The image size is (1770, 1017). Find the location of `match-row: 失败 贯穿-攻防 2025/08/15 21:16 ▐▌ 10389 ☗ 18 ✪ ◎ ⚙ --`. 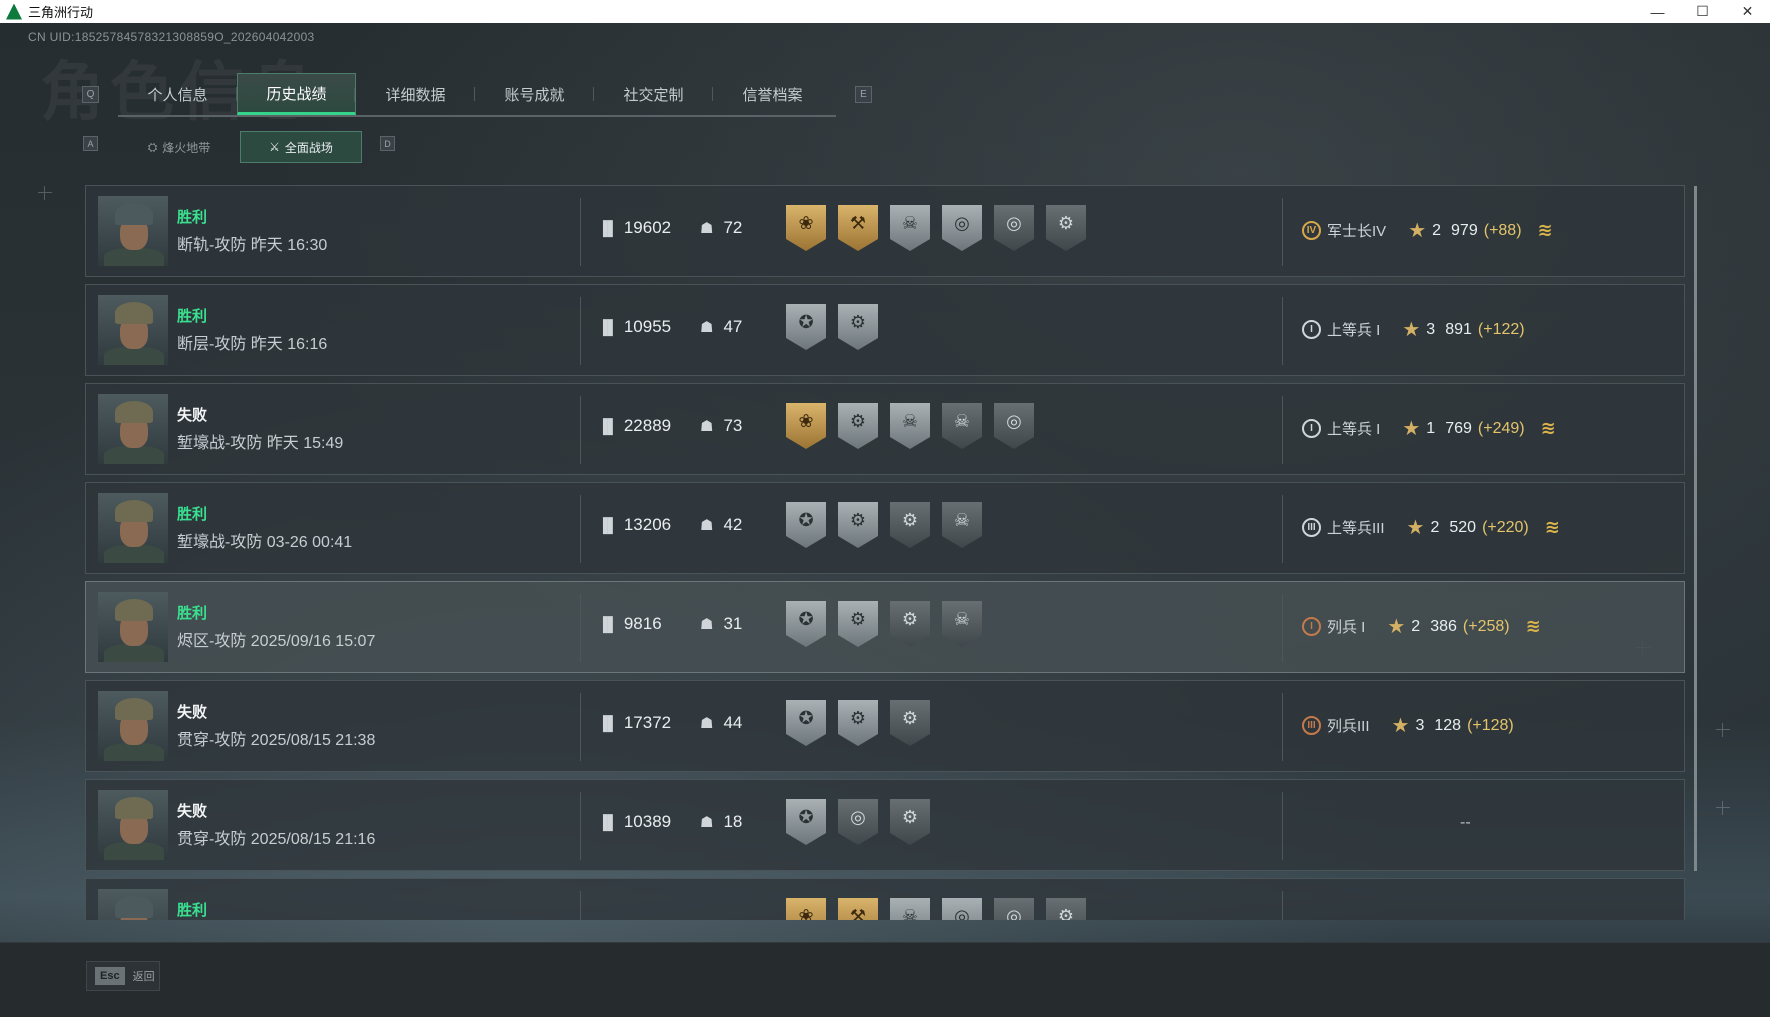

match-row: 失败 贯穿-攻防 2025/08/15 21:16 ▐▌ 10389 ☗ 18 ✪ ◎ ⚙ -- is located at coordinates (885, 825).